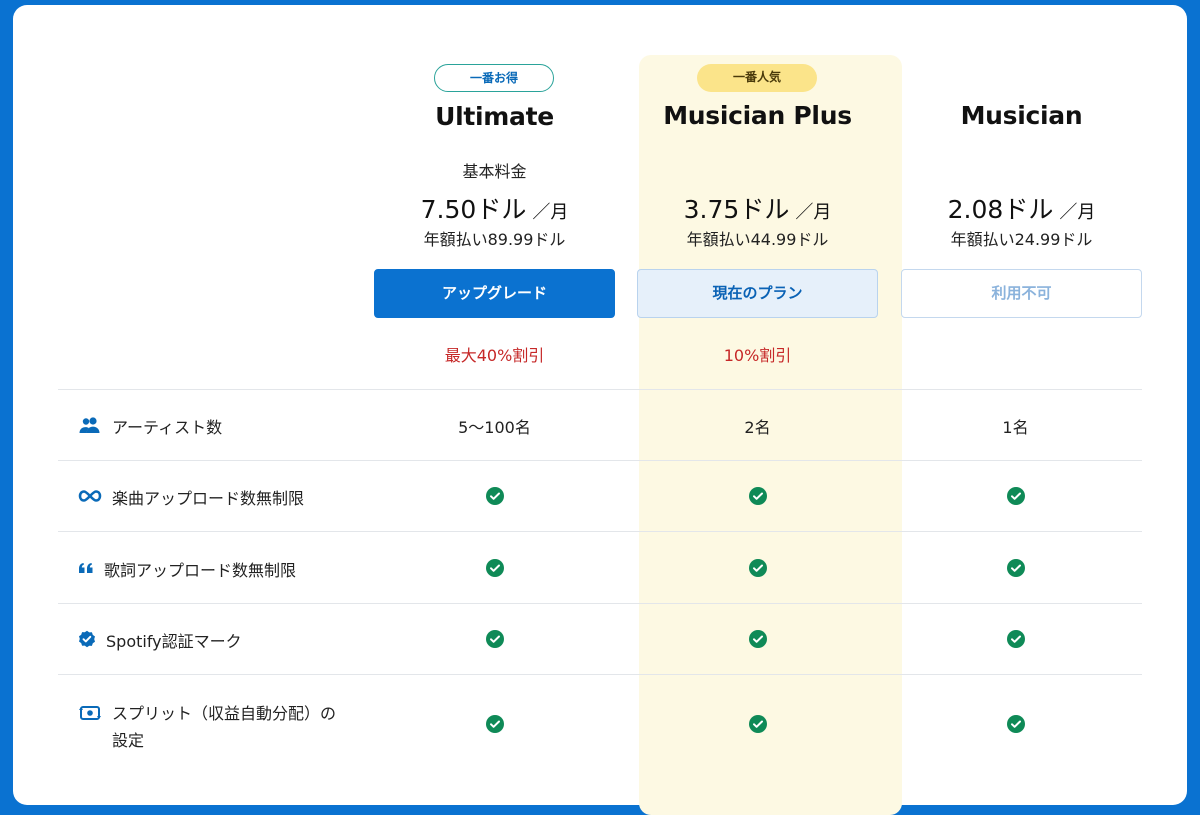  Describe the element at coordinates (757, 78) in the screenshot. I see `most-popular-badge: 一番人気` at that location.